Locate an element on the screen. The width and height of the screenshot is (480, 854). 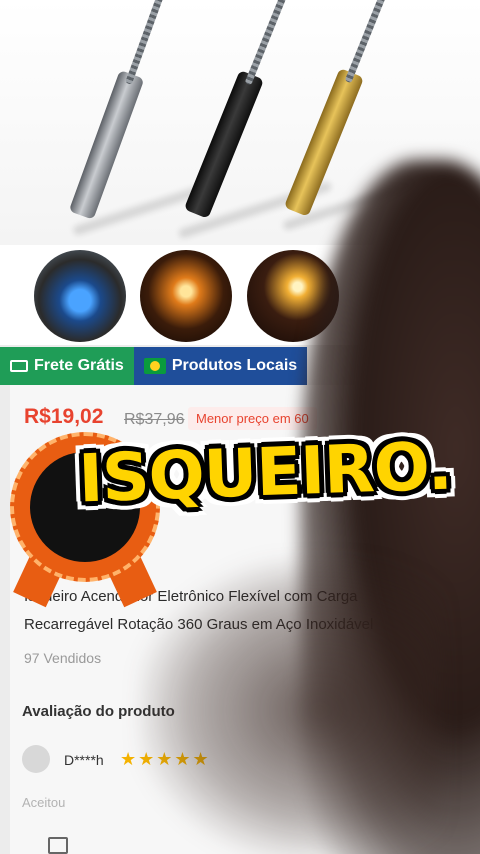
reviewer-name: D****h is located at coordinates (84, 760).